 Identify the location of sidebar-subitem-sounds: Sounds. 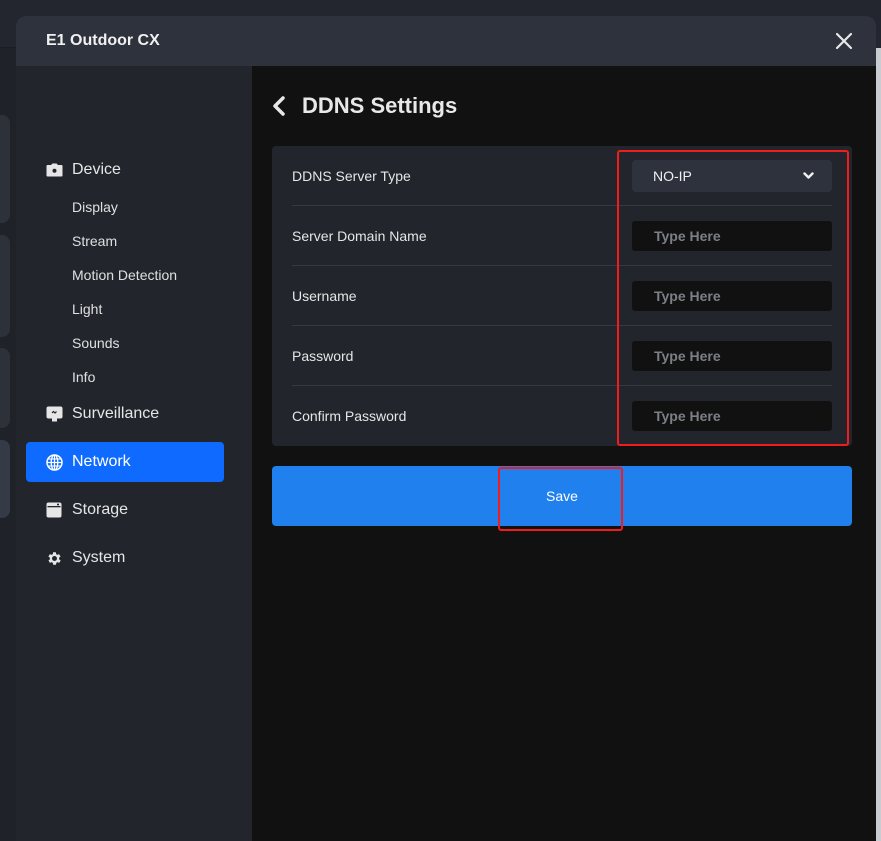
(134, 343).